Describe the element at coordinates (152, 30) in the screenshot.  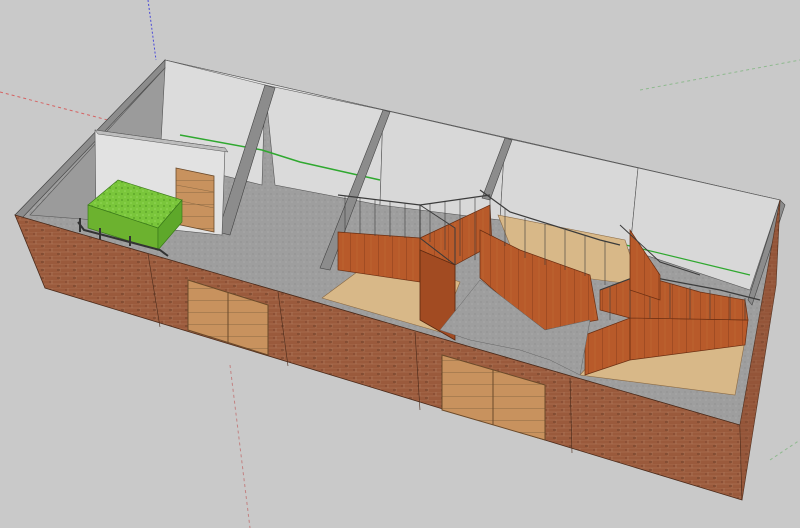
I see `blue-axis` at that location.